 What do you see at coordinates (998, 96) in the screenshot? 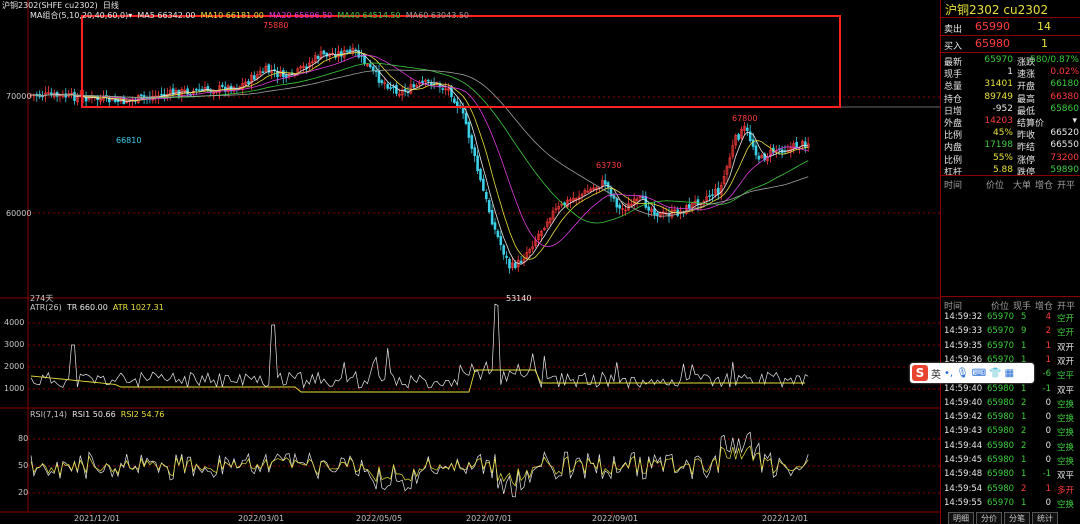
I see `quote-value: 89749` at bounding box center [998, 96].